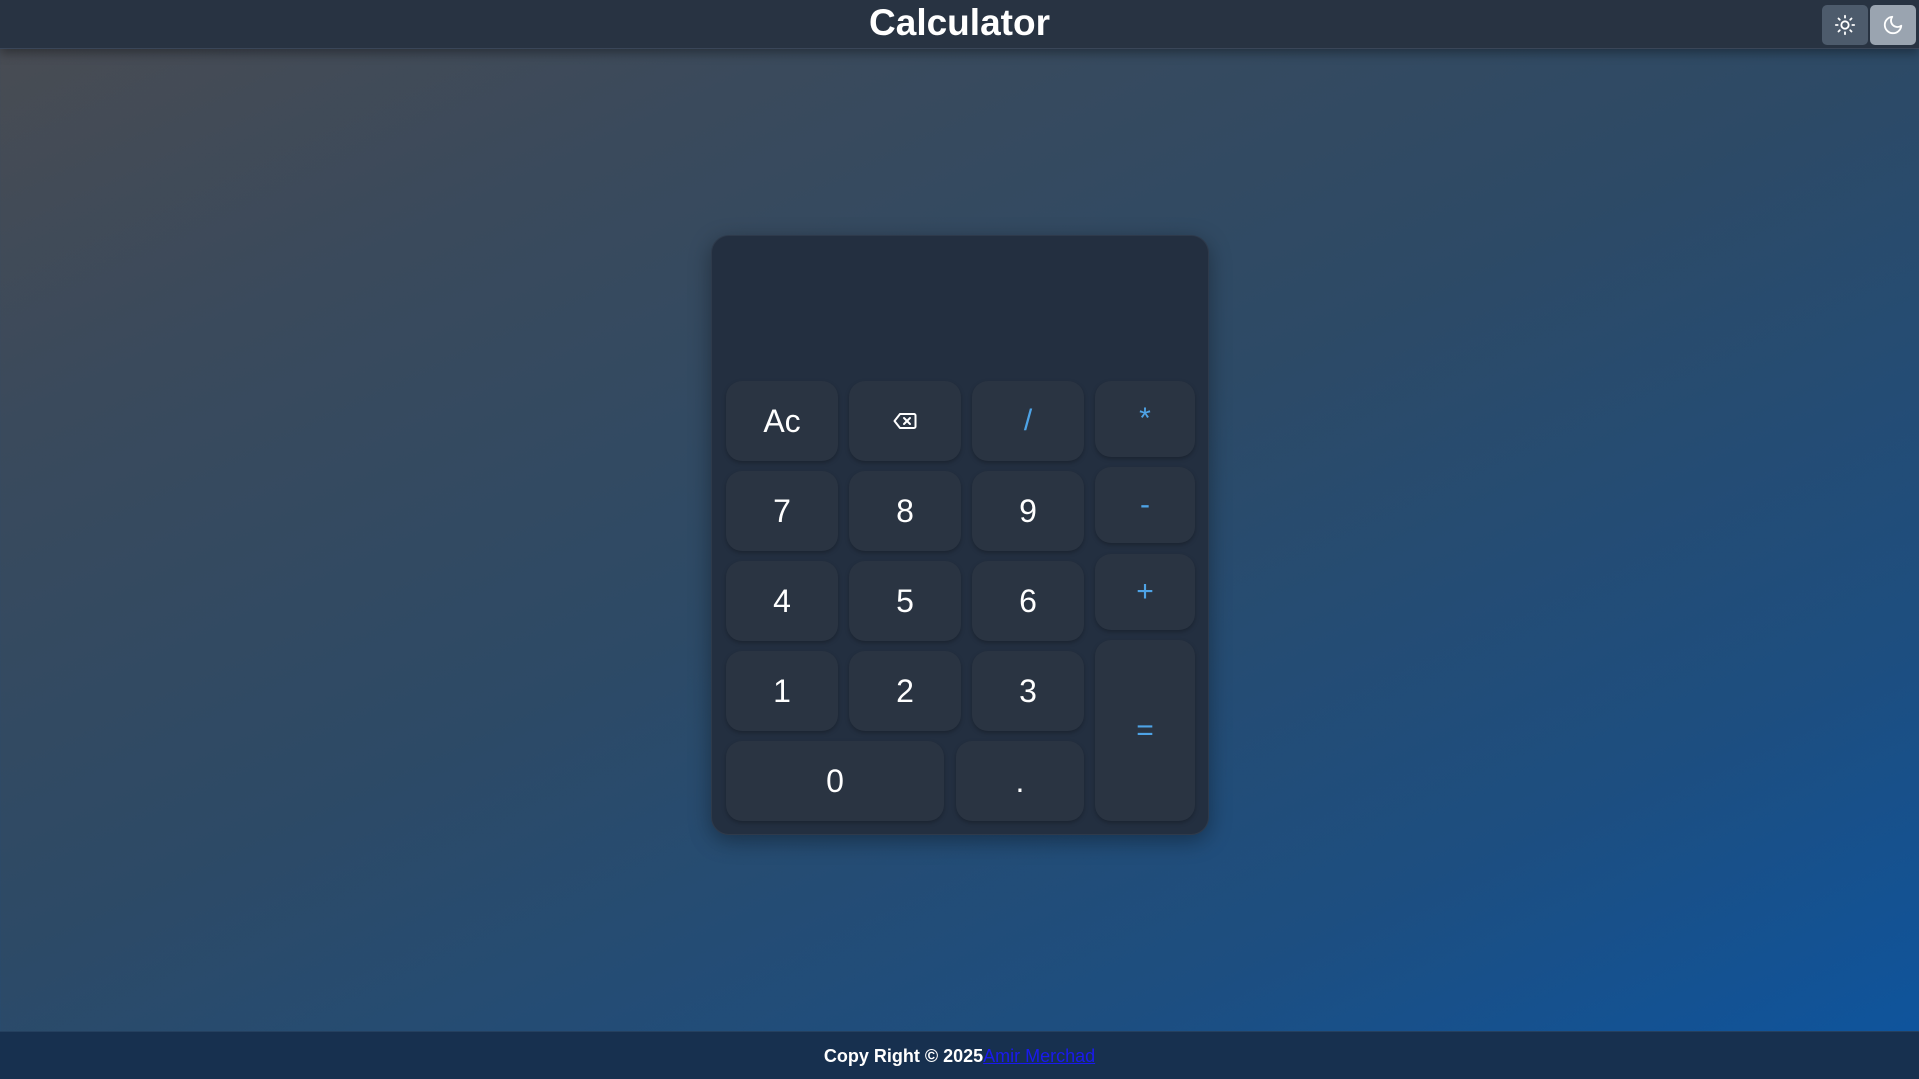 The height and width of the screenshot is (1079, 1919). Describe the element at coordinates (1020, 781) in the screenshot. I see `decimal-button: .` at that location.